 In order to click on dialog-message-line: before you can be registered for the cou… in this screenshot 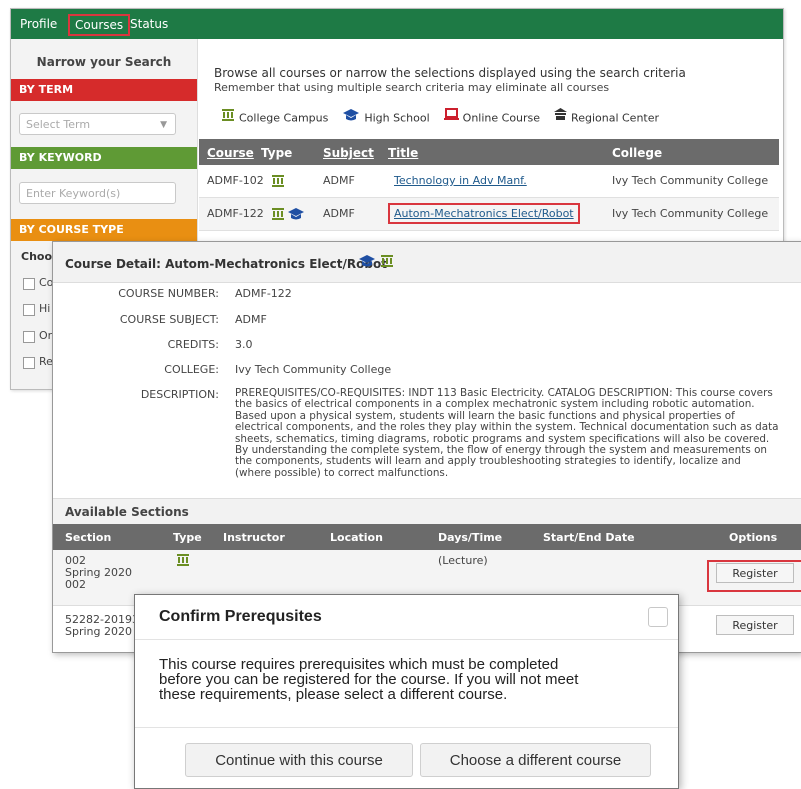, I will do `click(369, 679)`.